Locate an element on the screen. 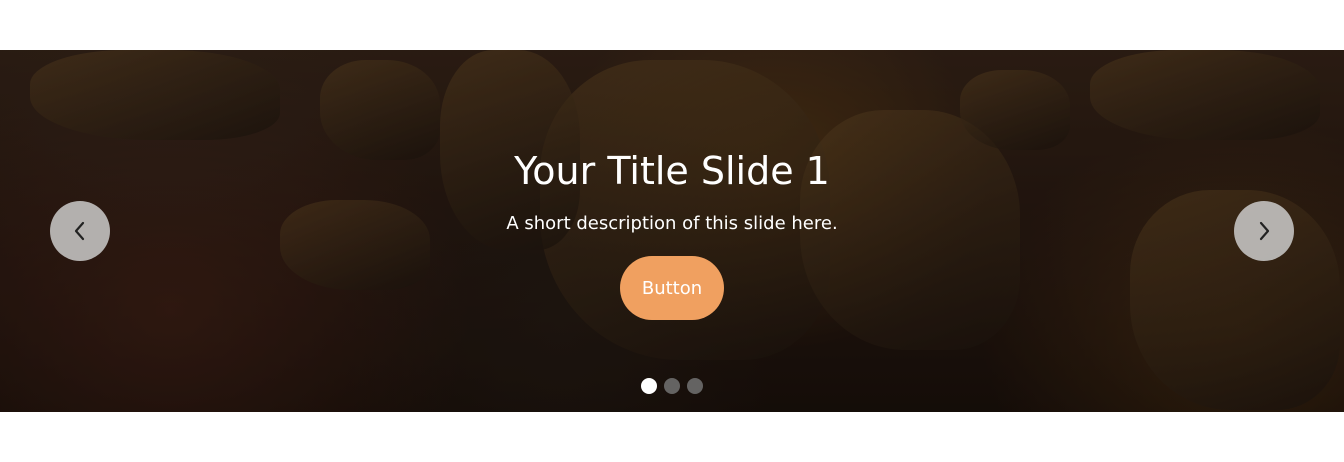 Image resolution: width=1344 pixels, height=462 pixels. previous-slide-button is located at coordinates (80, 231).